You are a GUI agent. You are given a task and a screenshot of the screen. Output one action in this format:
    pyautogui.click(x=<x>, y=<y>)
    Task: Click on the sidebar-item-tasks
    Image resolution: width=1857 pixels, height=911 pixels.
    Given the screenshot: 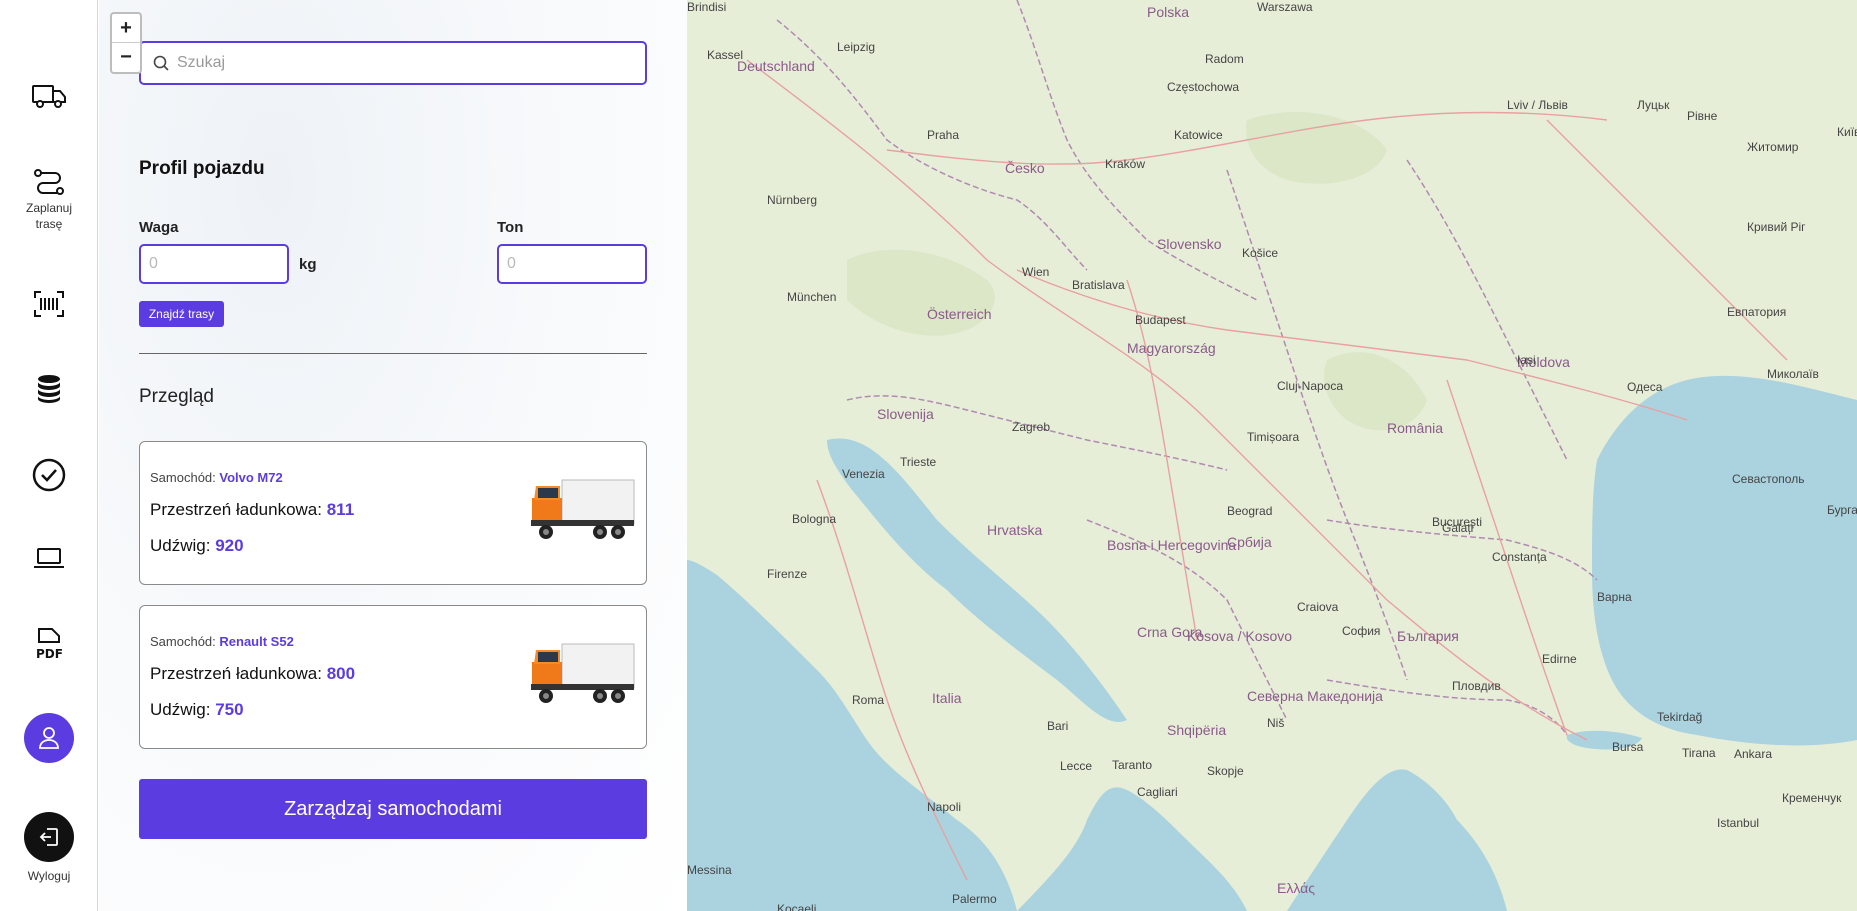 What is the action you would take?
    pyautogui.click(x=49, y=475)
    